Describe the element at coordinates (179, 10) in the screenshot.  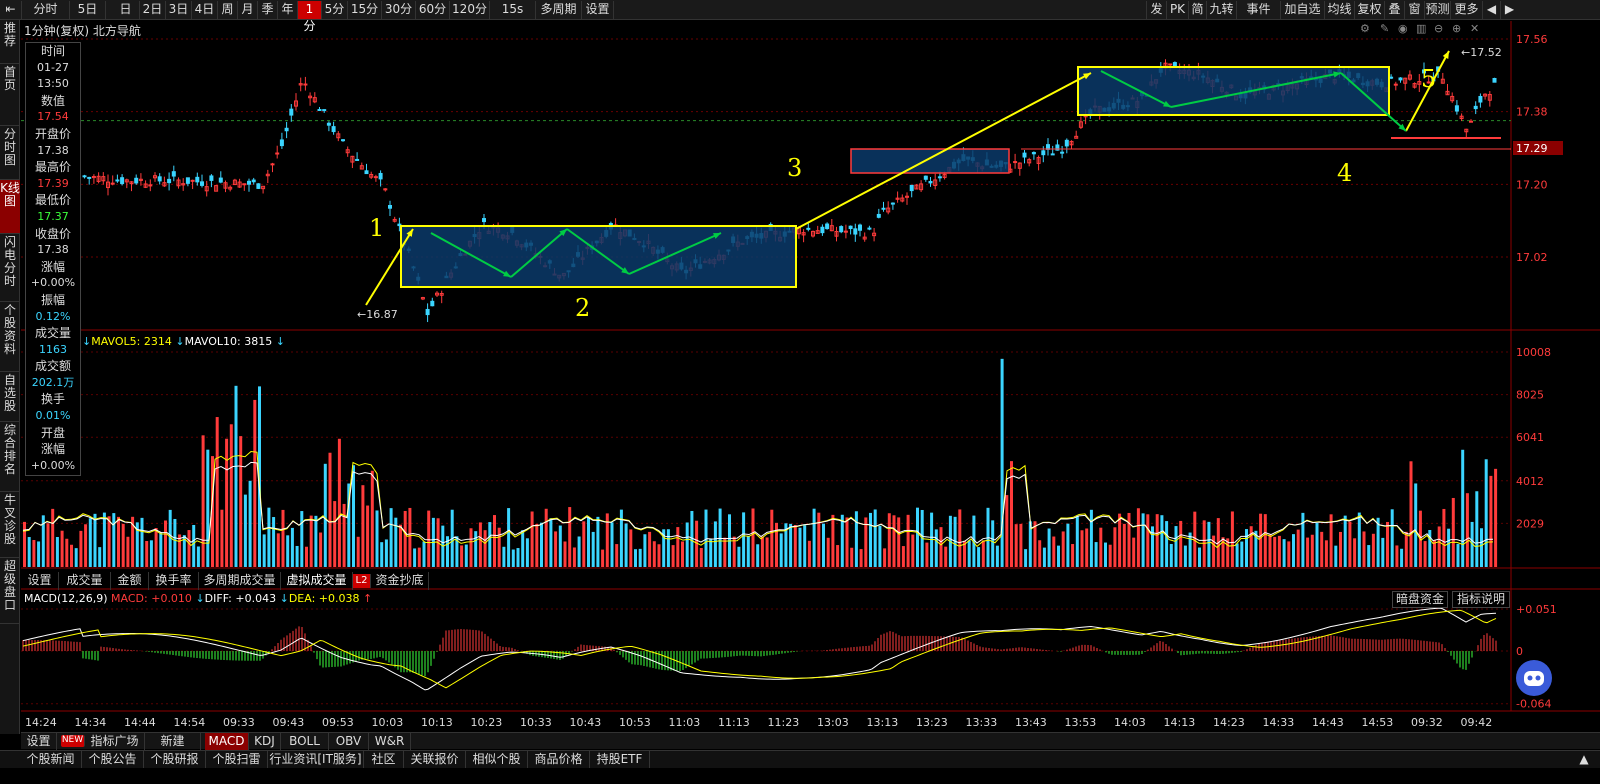
I see `period-3day: 3日` at that location.